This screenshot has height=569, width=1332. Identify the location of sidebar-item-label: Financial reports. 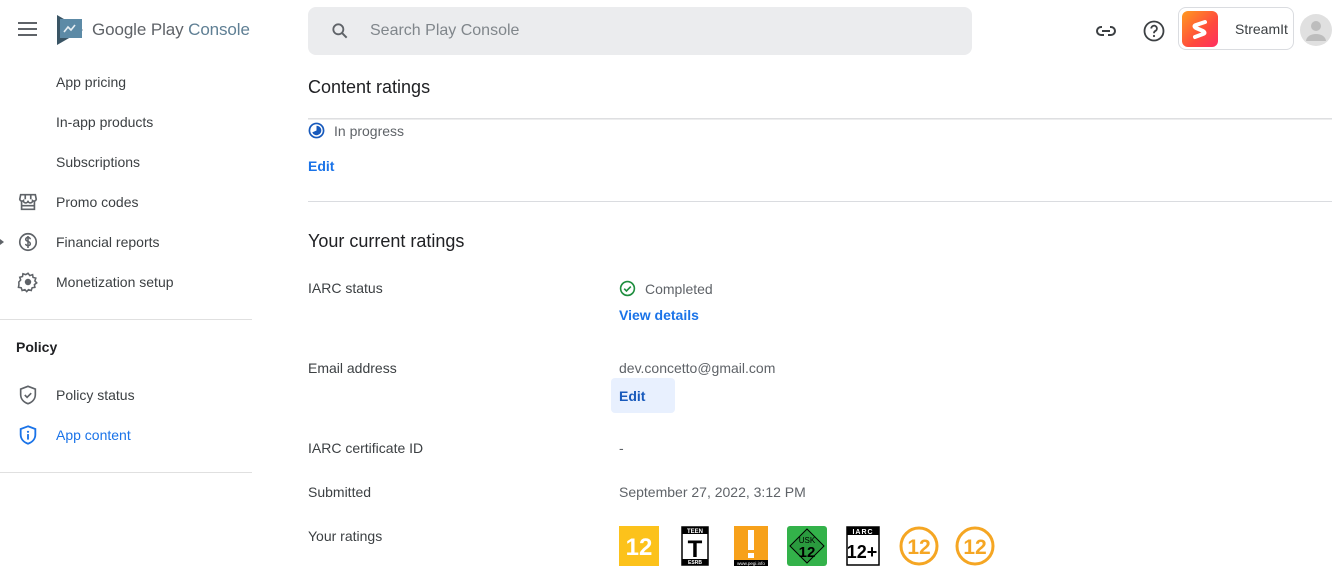
(108, 242).